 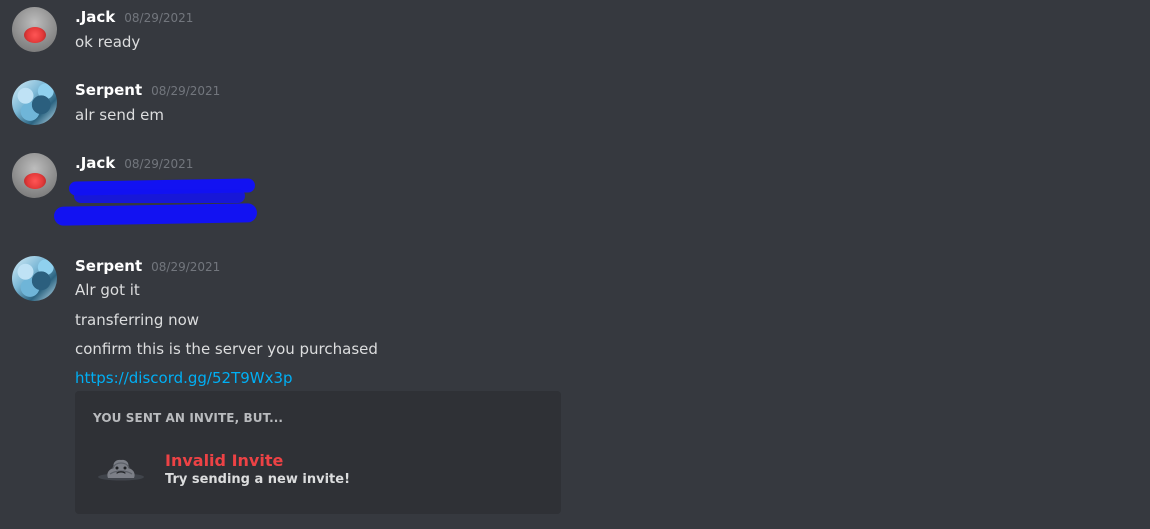 I want to click on message-text: transferring now, so click(x=137, y=320).